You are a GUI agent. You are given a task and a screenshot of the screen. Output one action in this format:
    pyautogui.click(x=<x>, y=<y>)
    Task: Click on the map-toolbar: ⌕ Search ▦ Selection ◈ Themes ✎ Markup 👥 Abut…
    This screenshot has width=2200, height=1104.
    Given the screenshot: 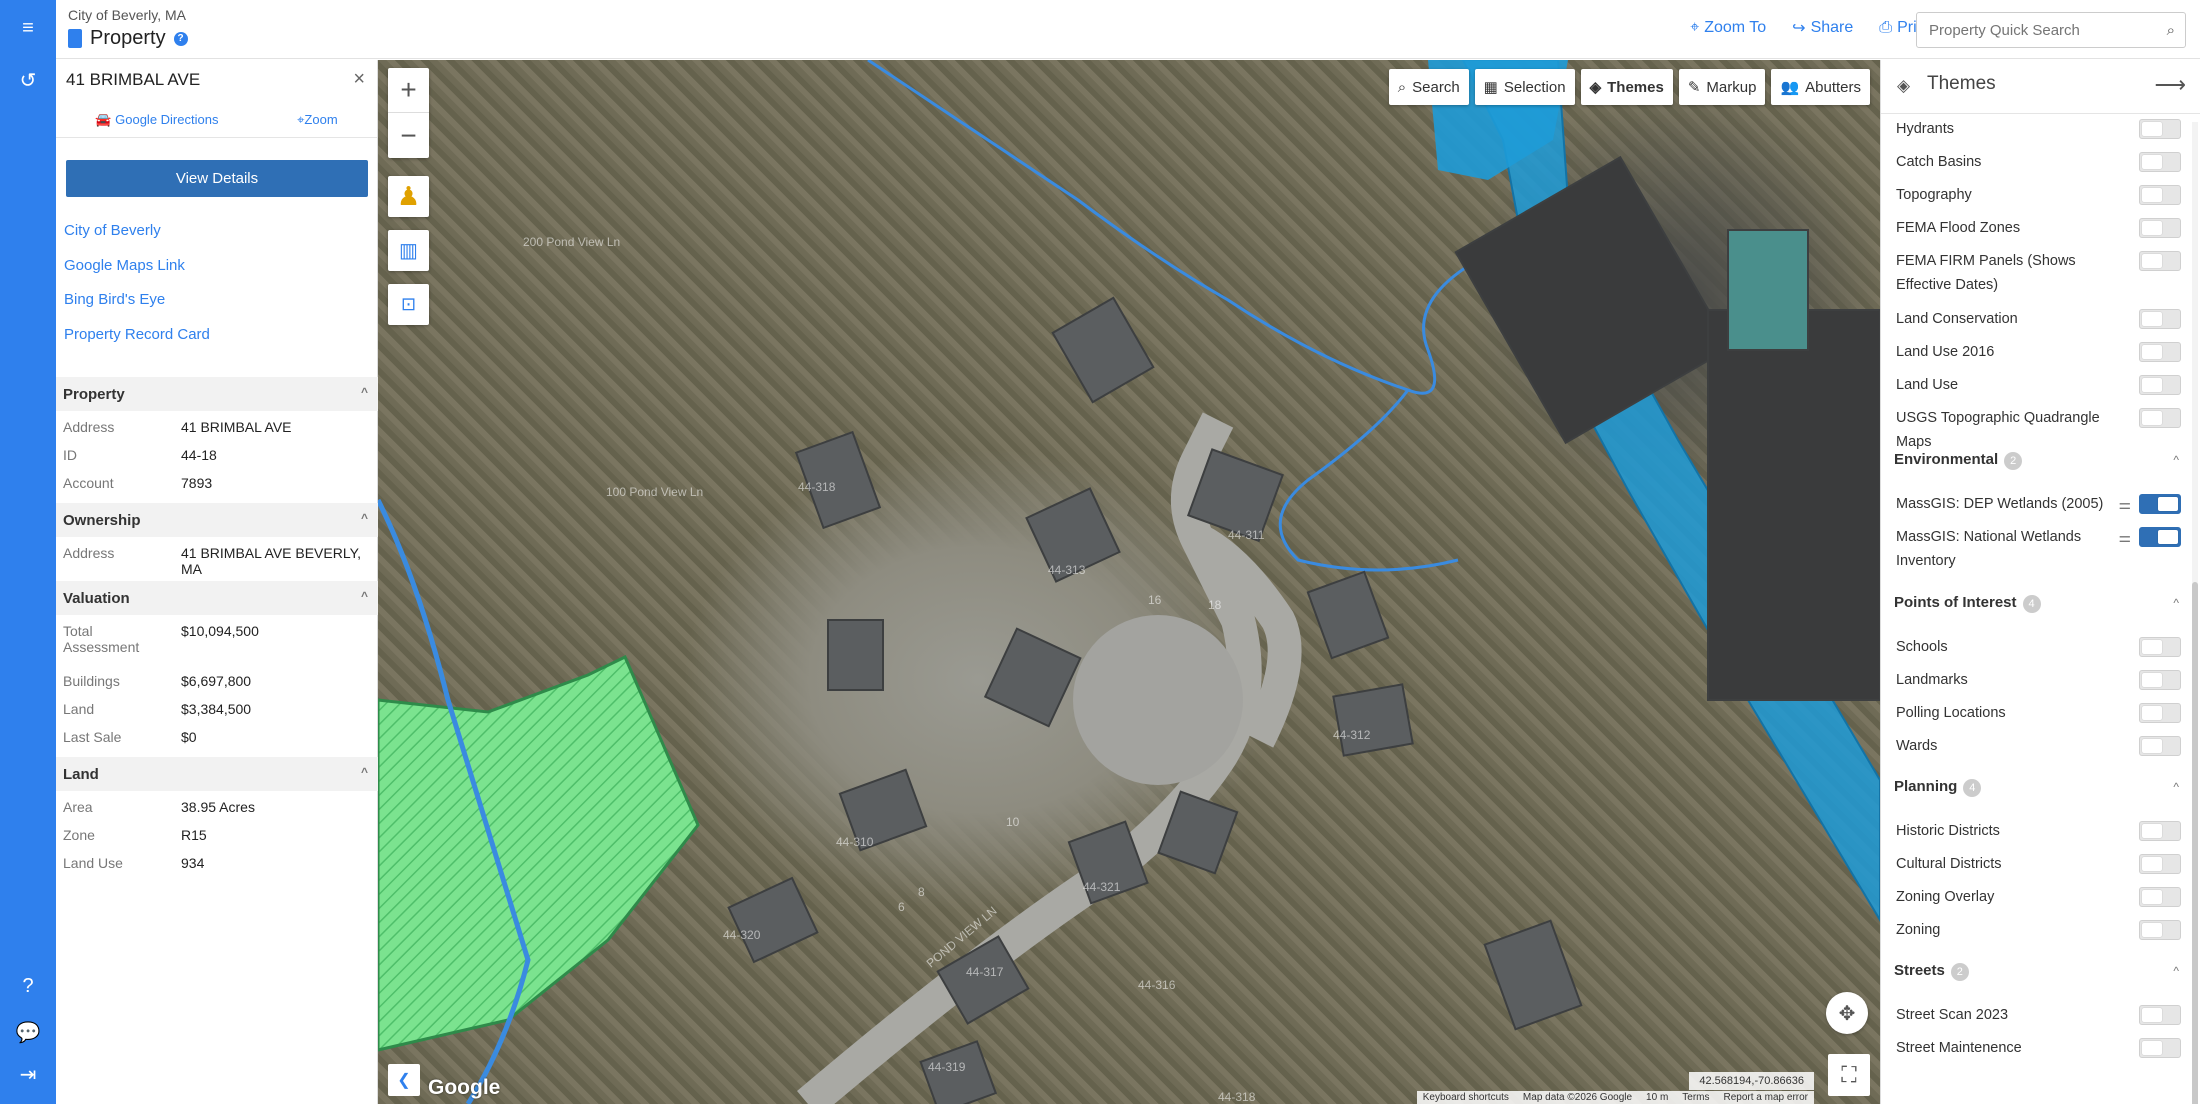 What is the action you would take?
    pyautogui.click(x=1629, y=87)
    